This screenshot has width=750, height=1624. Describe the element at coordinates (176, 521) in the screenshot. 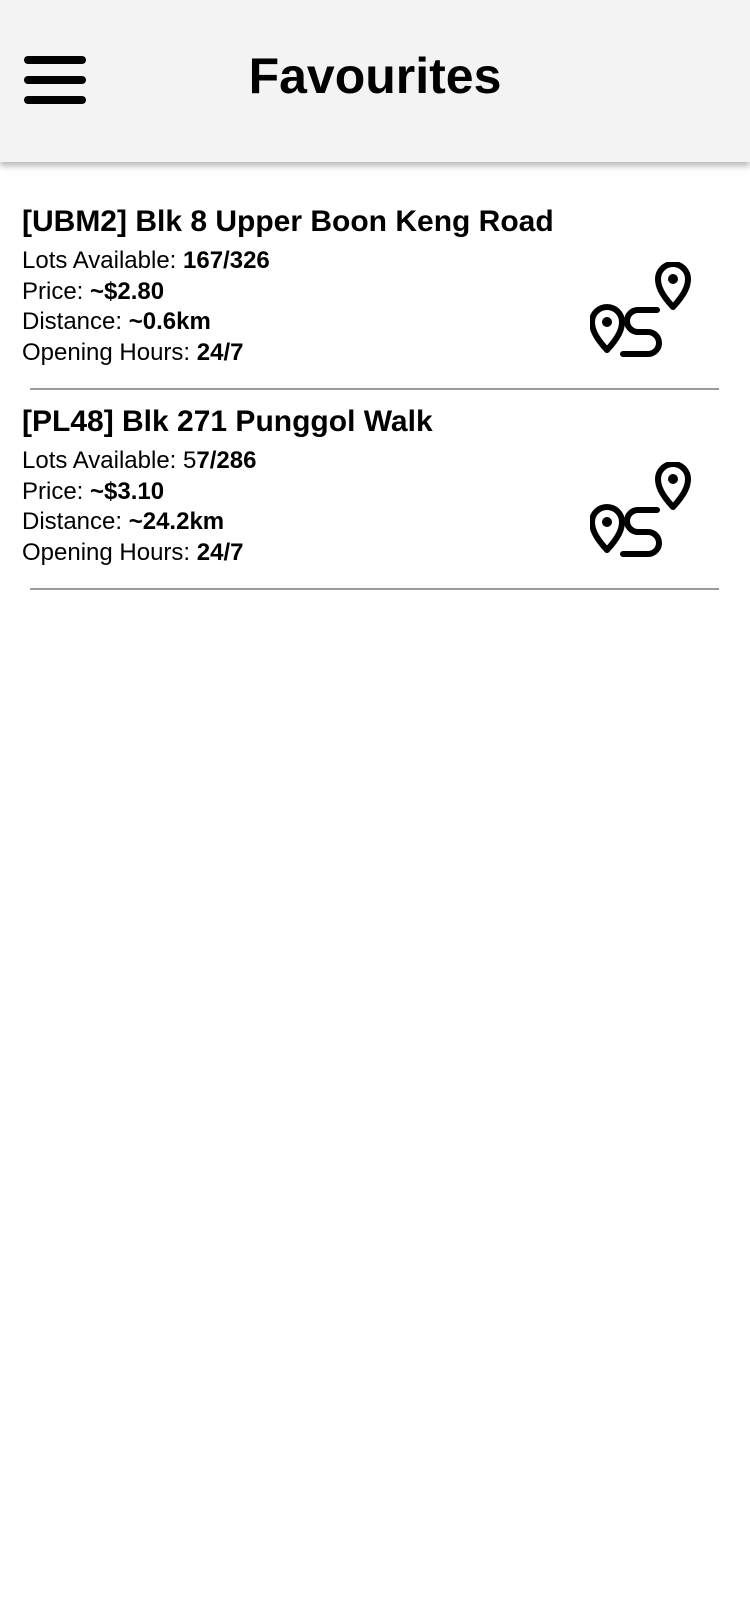

I see `distance-value: ~24.2km` at that location.